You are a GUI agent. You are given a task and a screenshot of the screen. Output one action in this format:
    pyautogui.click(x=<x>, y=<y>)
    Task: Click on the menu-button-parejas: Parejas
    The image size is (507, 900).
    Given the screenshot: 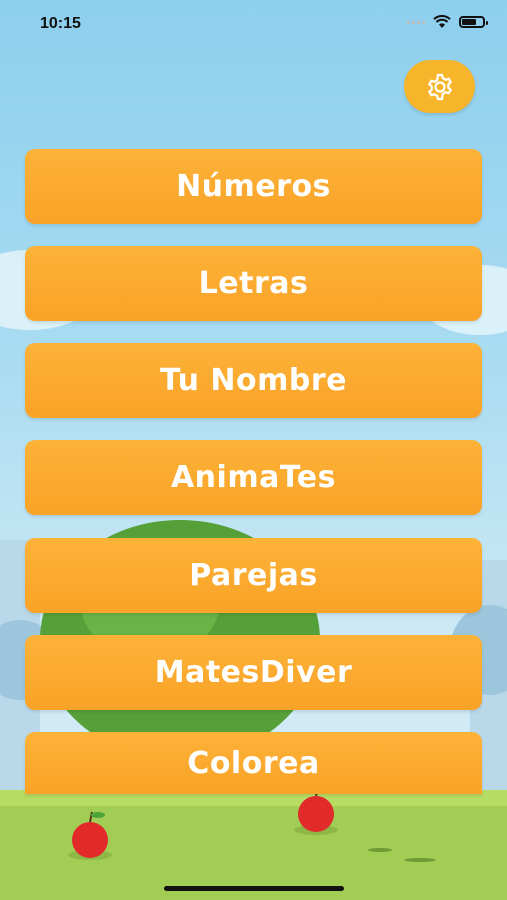 What is the action you would take?
    pyautogui.click(x=253, y=575)
    